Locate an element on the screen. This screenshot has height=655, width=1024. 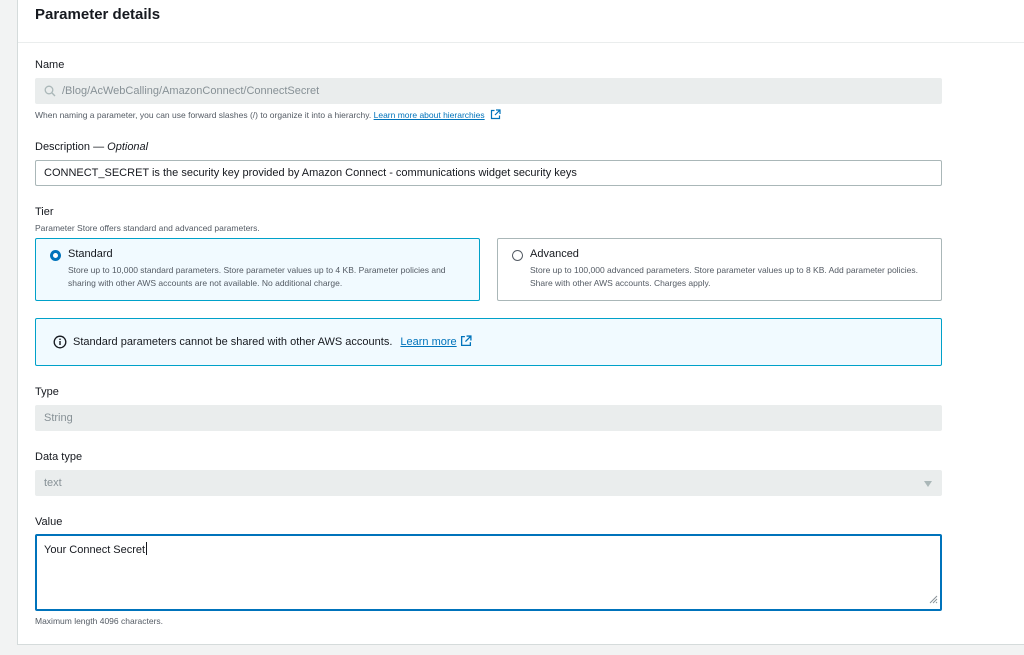
search-icon is located at coordinates (50, 91).